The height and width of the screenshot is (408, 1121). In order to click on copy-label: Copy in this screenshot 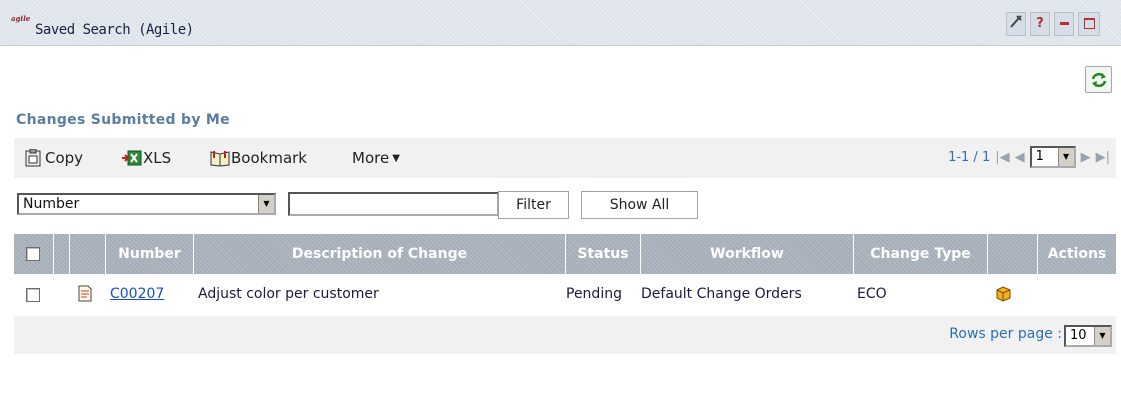, I will do `click(64, 158)`.